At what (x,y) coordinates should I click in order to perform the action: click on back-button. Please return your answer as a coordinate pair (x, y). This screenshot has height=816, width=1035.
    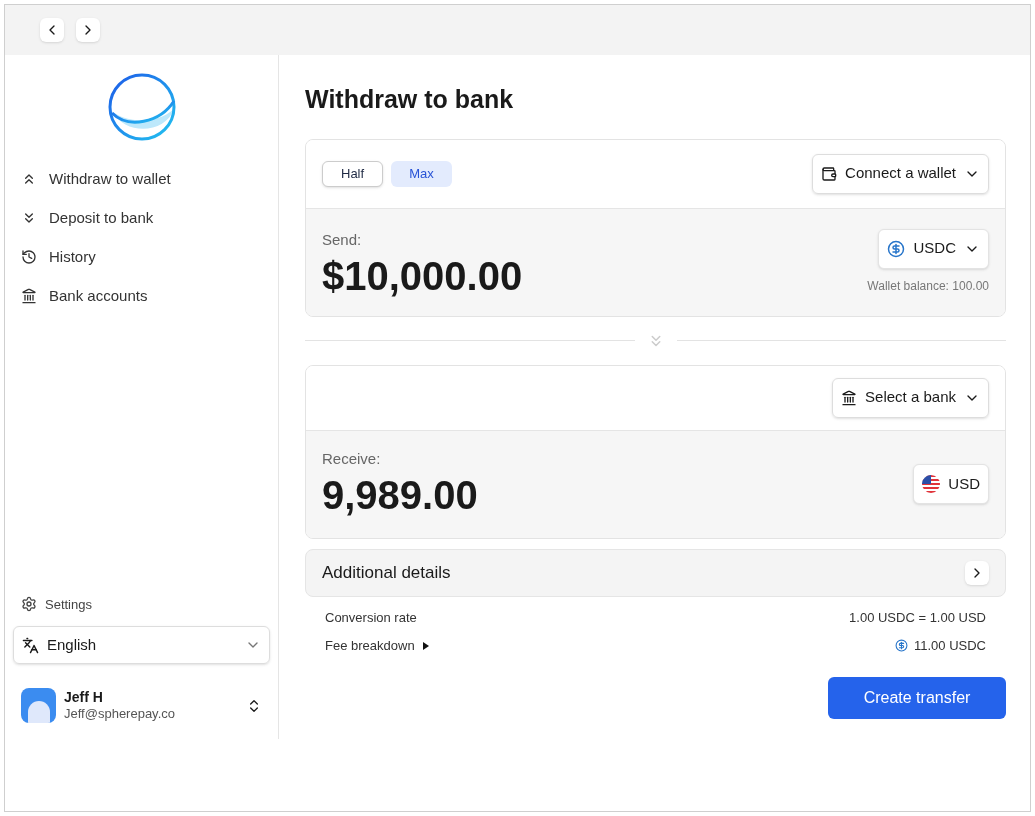
    Looking at the image, I should click on (52, 30).